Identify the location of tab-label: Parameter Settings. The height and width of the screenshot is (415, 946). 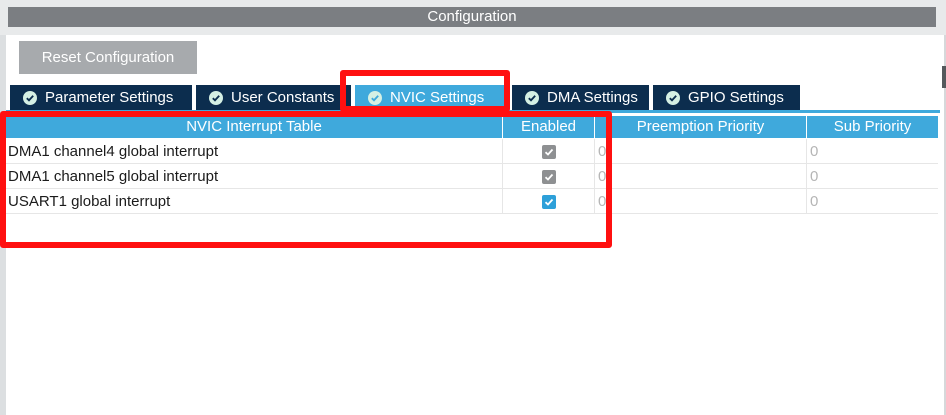
(109, 97).